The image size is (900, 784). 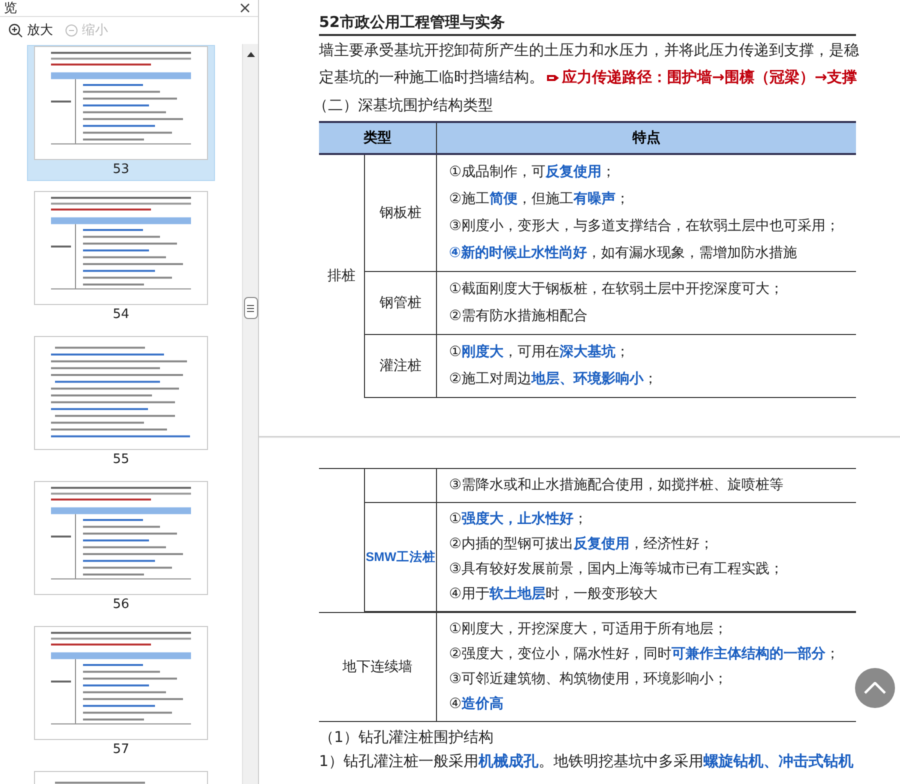 What do you see at coordinates (15, 30) in the screenshot?
I see `zoom-in-icon` at bounding box center [15, 30].